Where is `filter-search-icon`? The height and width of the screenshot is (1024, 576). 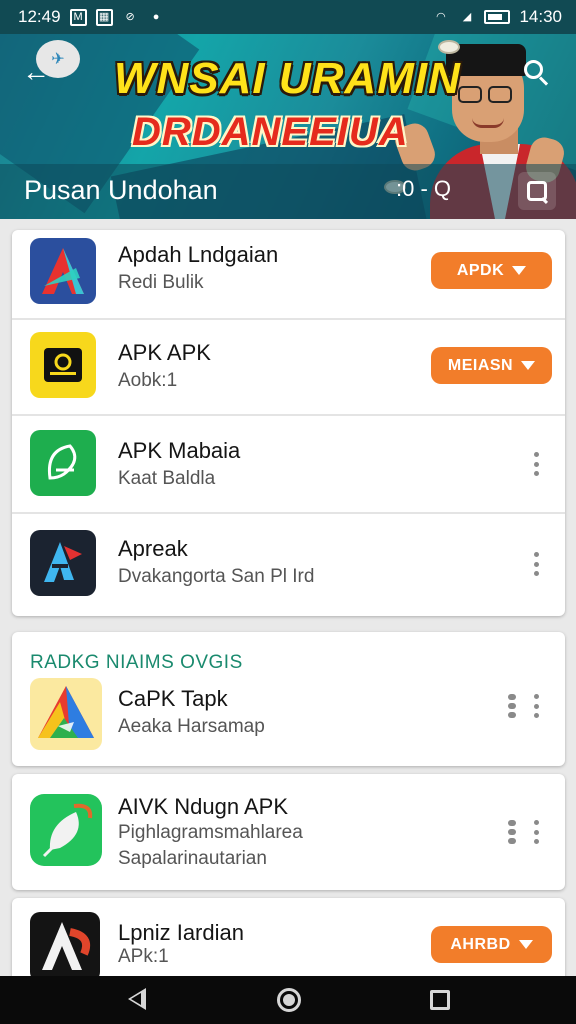 filter-search-icon is located at coordinates (537, 191).